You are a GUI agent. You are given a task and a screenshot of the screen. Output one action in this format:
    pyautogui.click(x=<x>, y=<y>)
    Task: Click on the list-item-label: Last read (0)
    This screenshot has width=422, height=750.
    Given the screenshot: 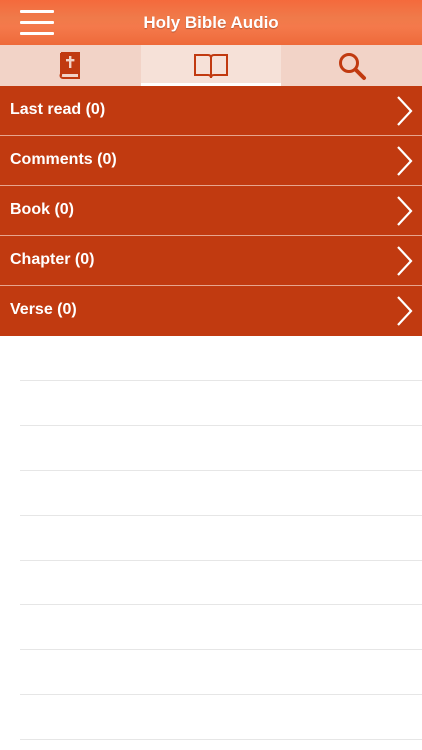 What is the action you would take?
    pyautogui.click(x=58, y=109)
    